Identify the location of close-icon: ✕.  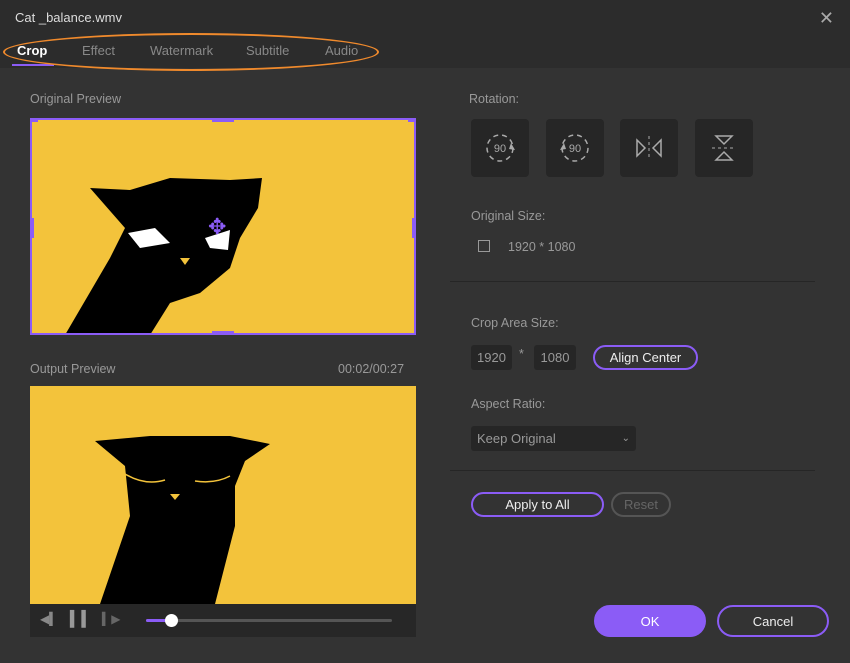
(826, 18).